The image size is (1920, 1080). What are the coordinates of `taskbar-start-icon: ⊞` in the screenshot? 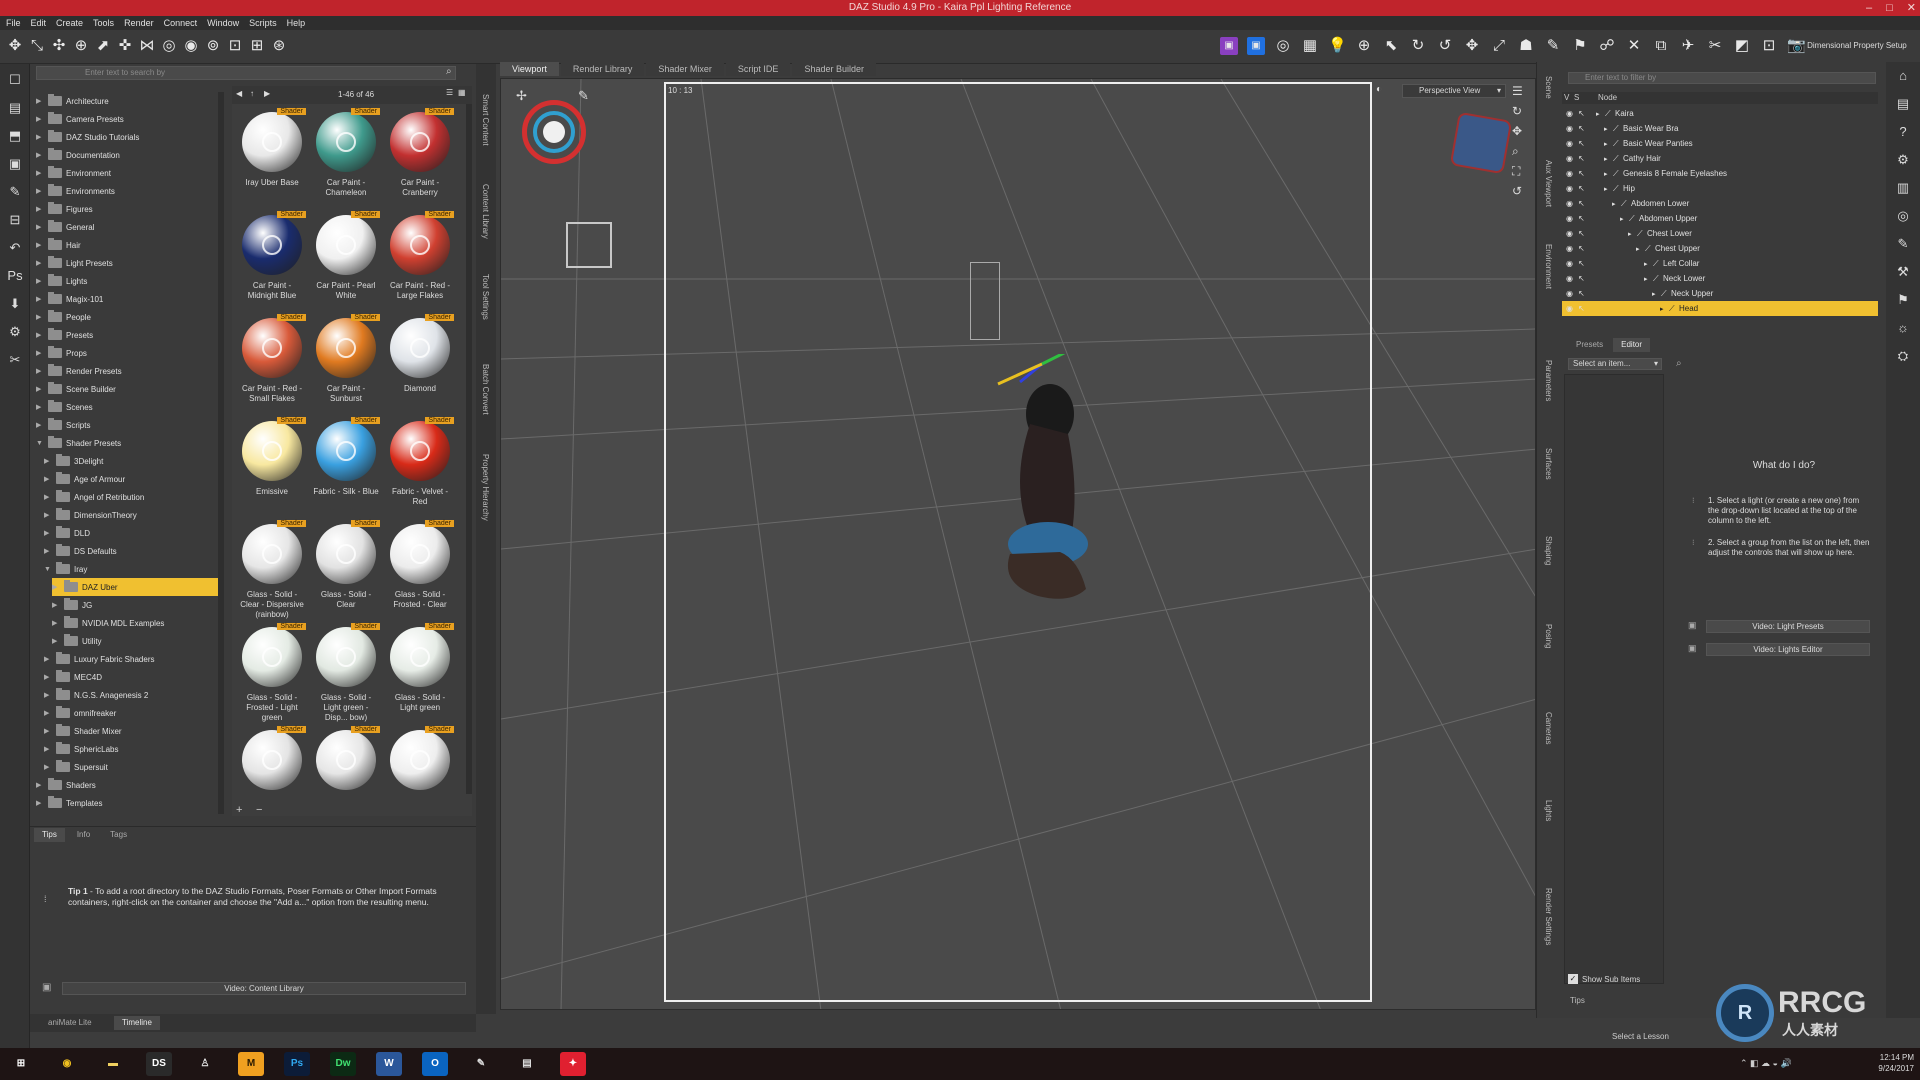 It's located at (21, 1064).